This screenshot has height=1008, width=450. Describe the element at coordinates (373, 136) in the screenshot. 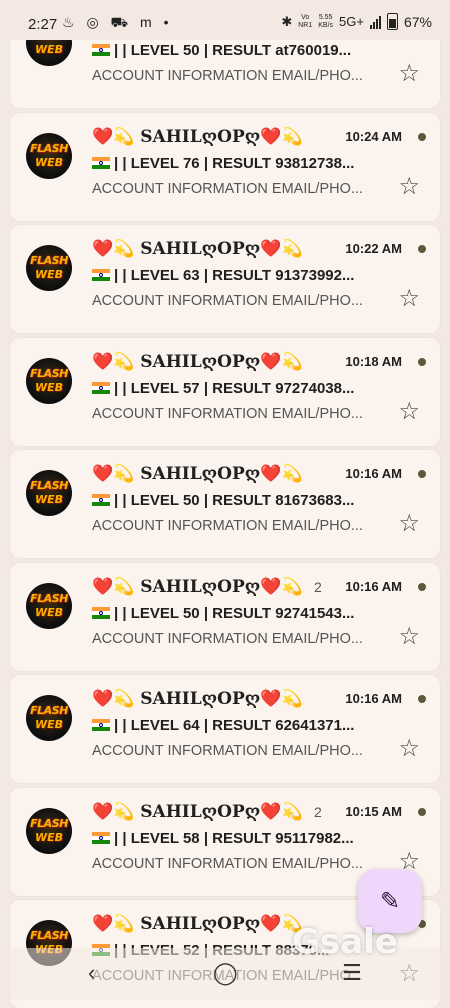

I see `email-time: 10:24 AM` at that location.